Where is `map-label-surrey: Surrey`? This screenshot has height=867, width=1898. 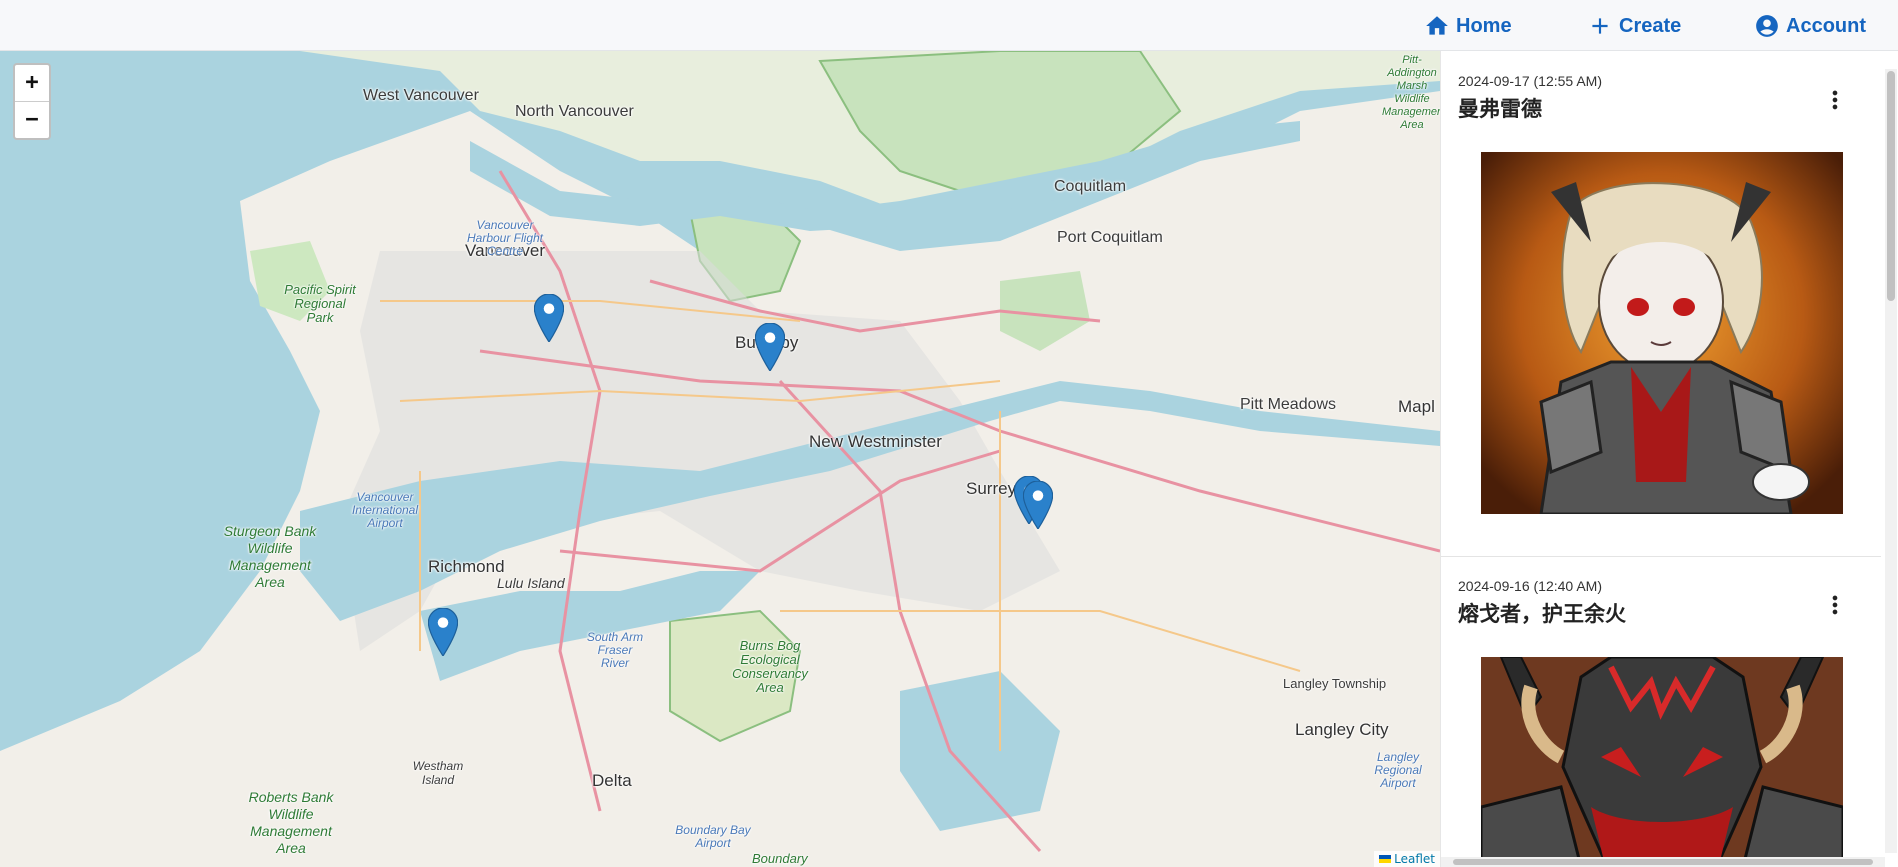
map-label-surrey: Surrey is located at coordinates (991, 488).